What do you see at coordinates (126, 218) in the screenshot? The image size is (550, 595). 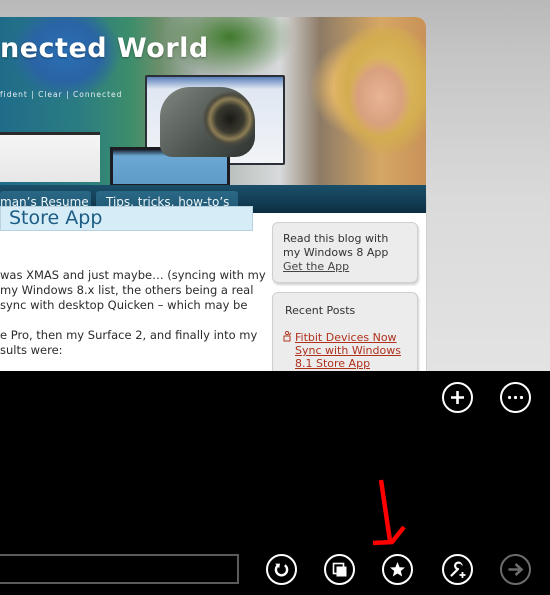 I see `post-title: Store App` at bounding box center [126, 218].